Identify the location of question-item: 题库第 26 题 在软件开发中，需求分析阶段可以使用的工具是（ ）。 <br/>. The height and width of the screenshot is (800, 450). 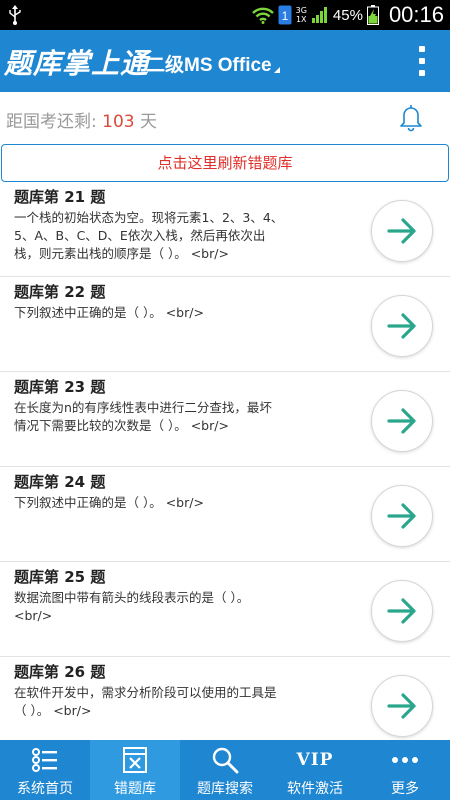
(225, 698).